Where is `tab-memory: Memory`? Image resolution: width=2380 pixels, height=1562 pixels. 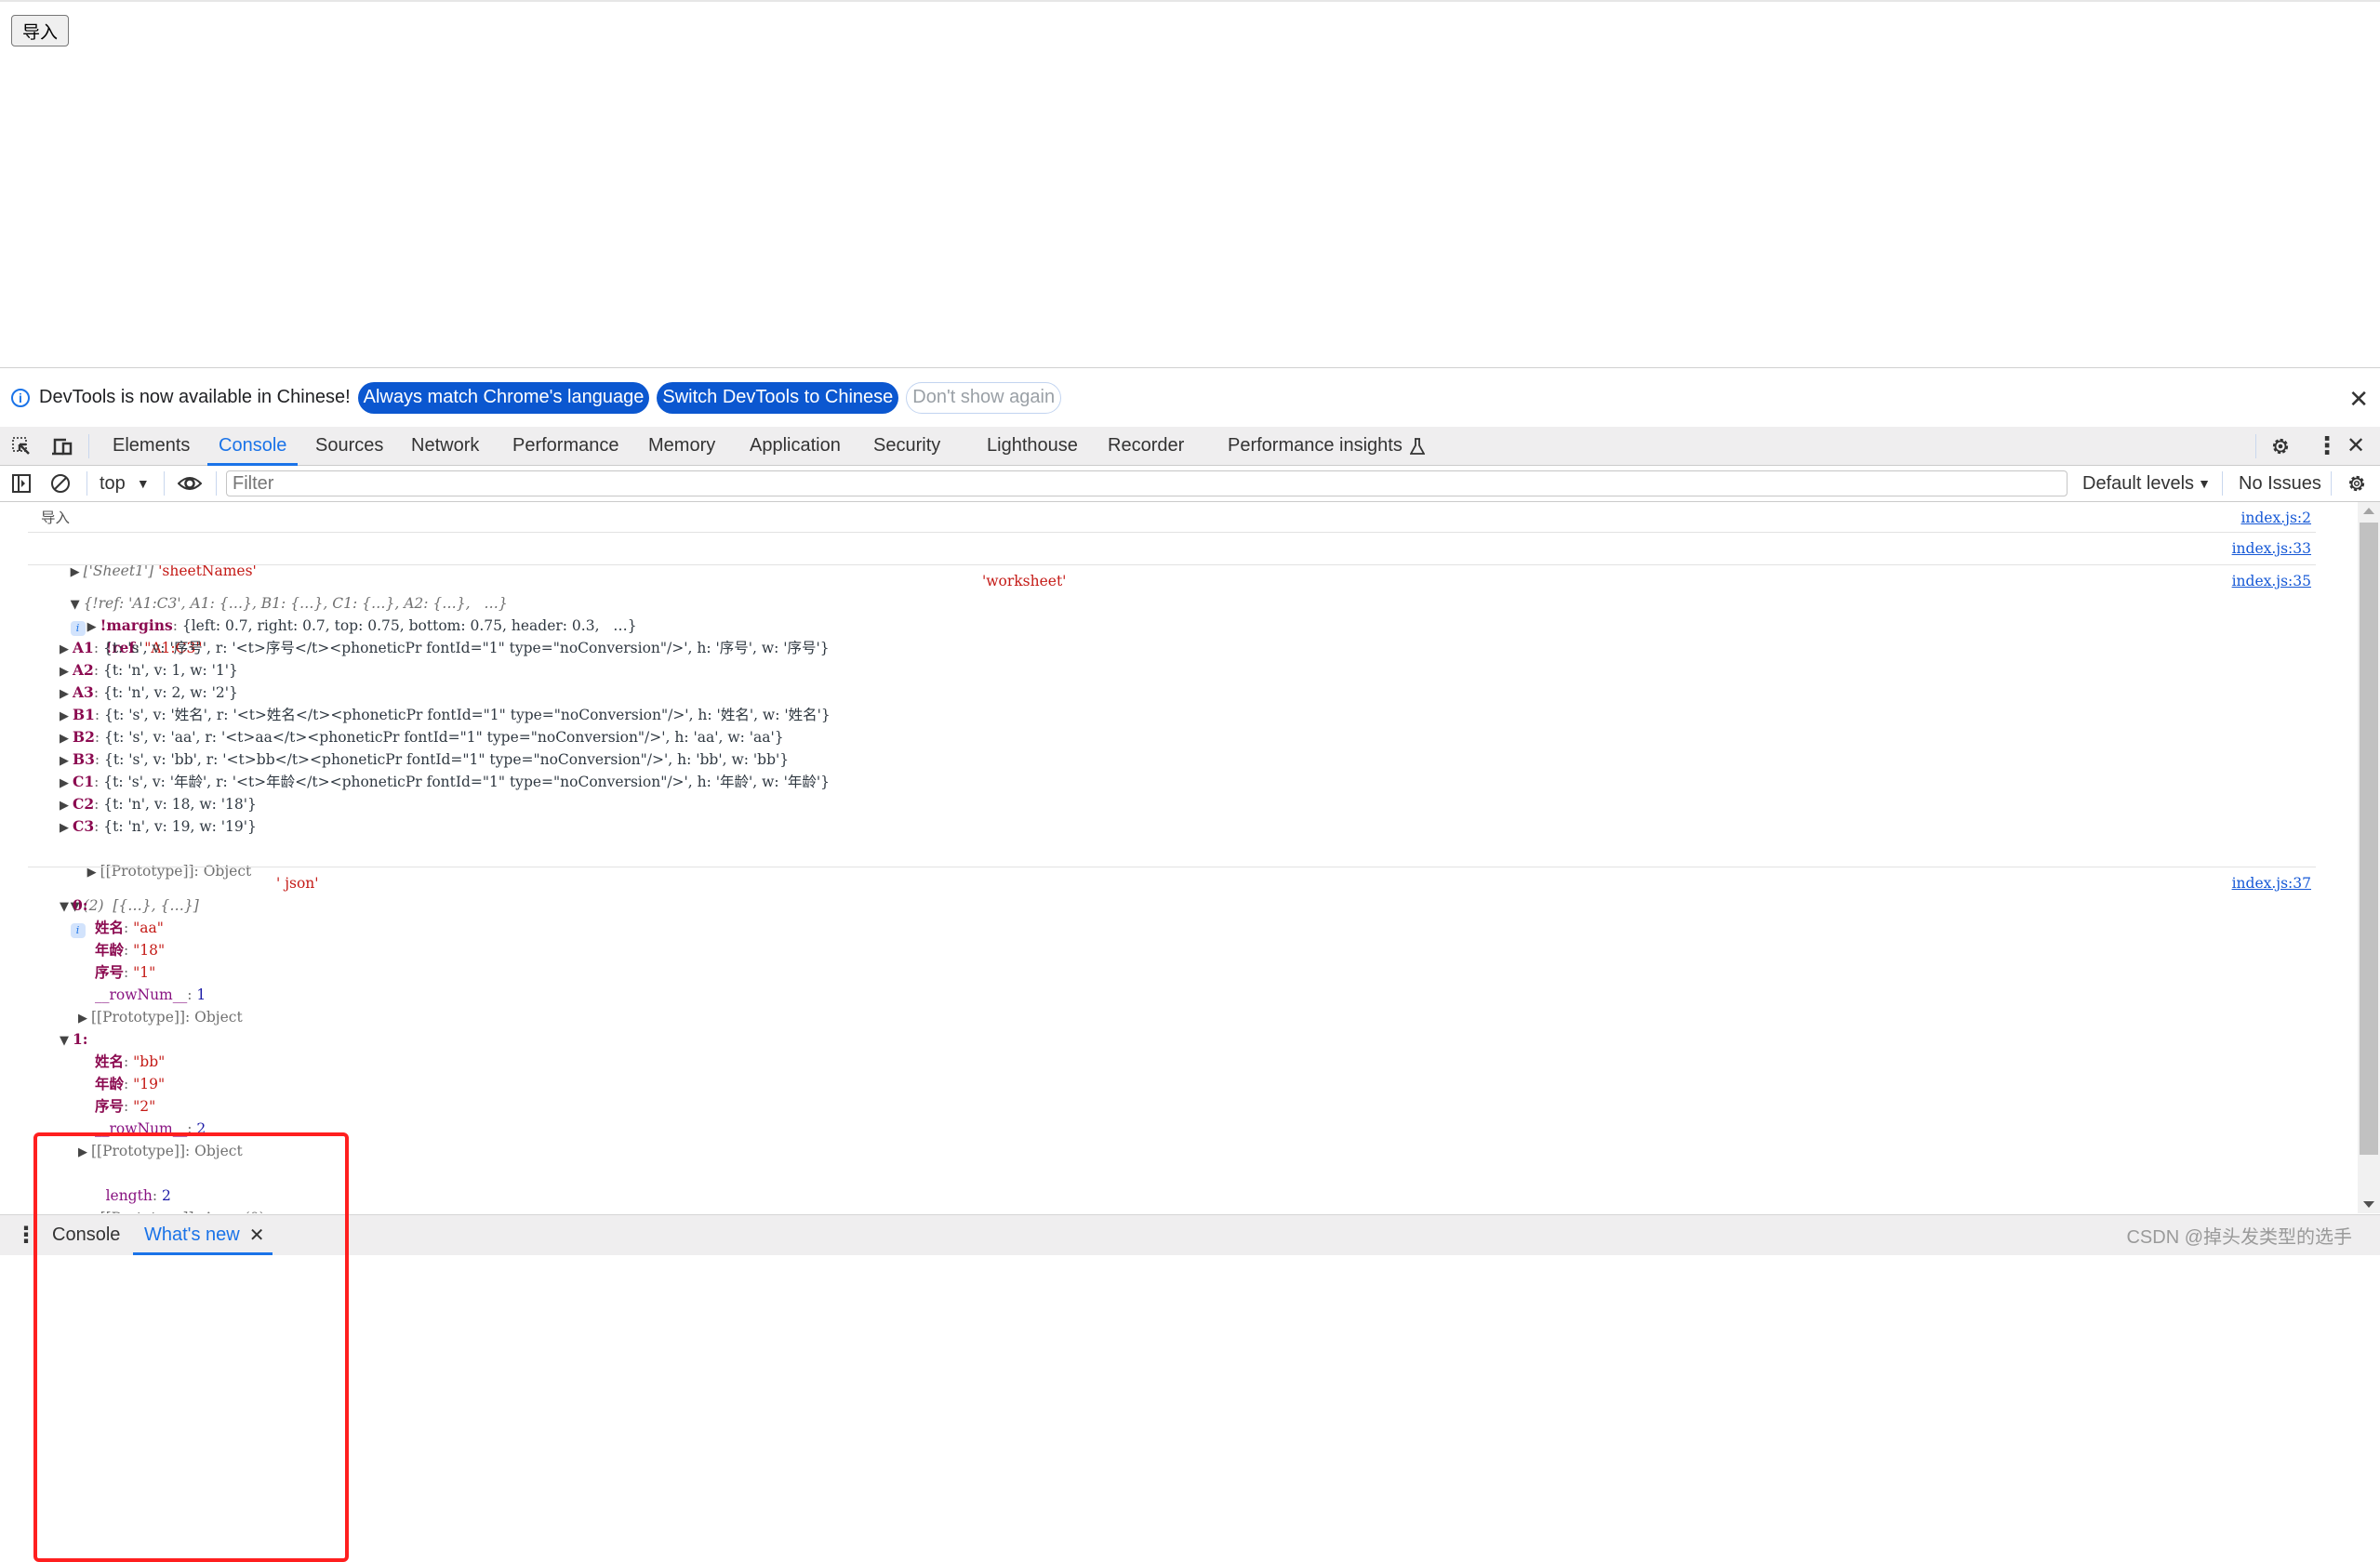
tab-memory: Memory is located at coordinates (681, 446).